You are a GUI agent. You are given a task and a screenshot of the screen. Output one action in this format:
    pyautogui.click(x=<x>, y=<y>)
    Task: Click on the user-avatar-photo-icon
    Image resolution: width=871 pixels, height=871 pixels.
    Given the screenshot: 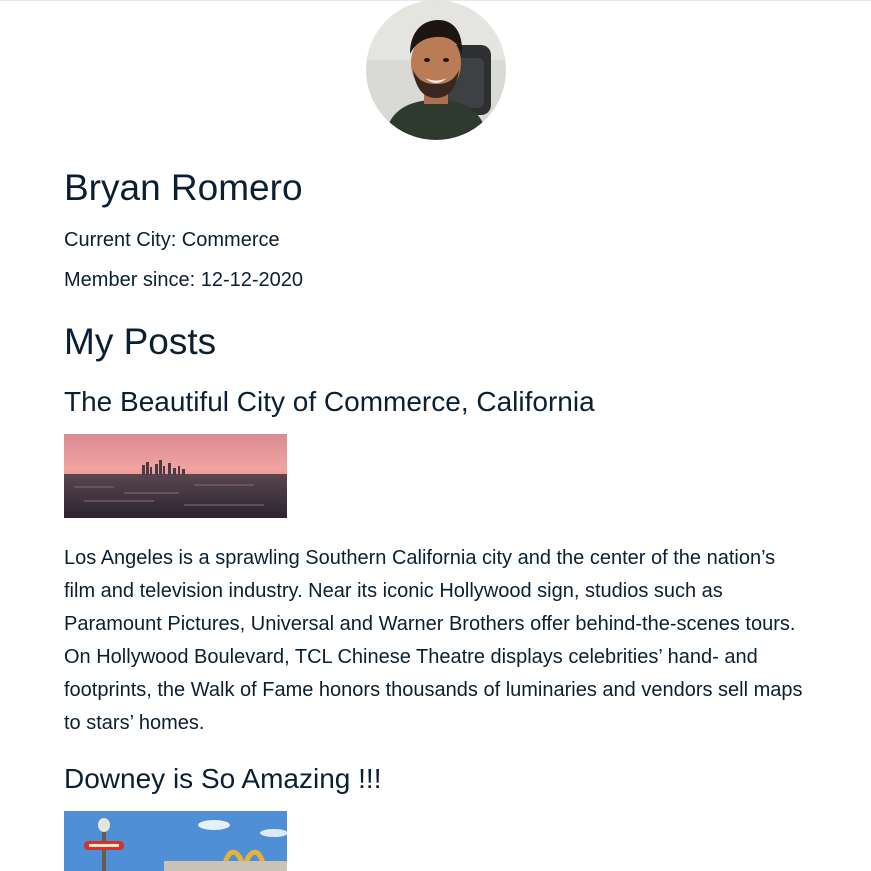 What is the action you would take?
    pyautogui.click(x=436, y=70)
    